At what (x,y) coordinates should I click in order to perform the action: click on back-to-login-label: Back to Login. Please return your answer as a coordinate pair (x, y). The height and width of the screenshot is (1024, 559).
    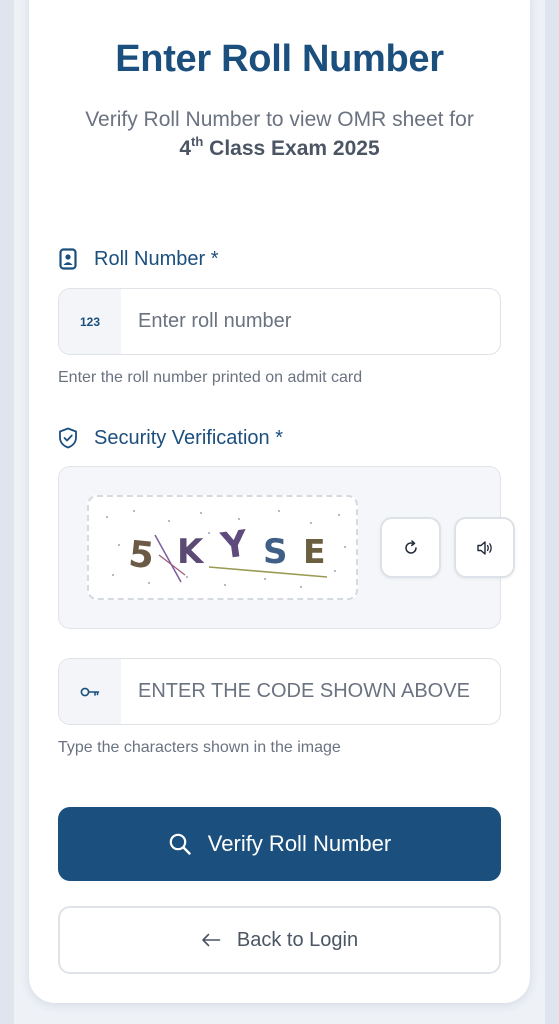
    Looking at the image, I should click on (297, 939).